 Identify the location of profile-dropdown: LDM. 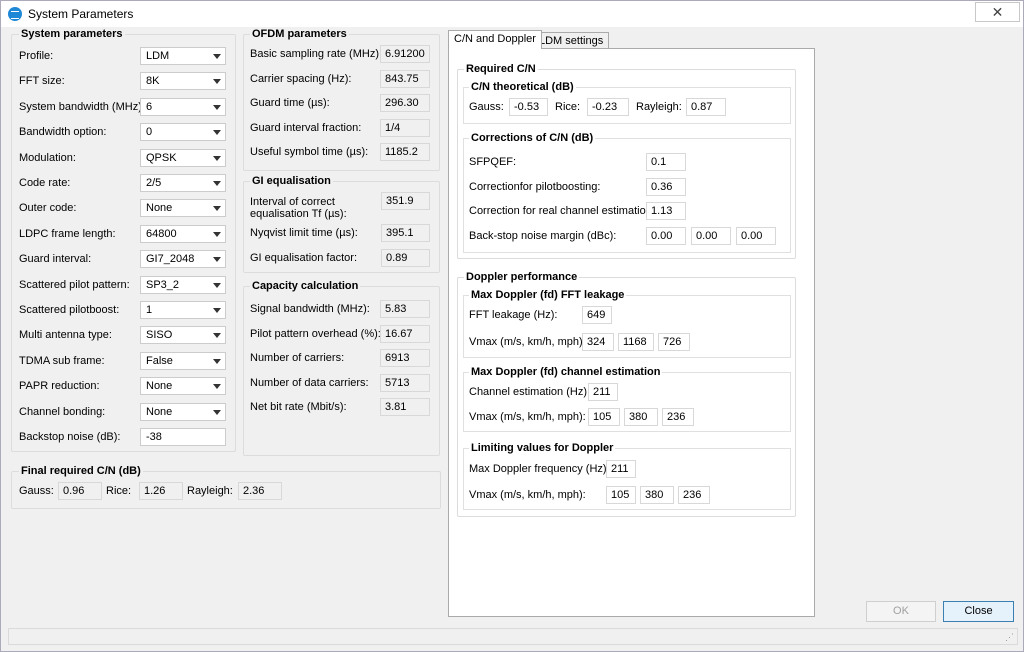
(183, 56).